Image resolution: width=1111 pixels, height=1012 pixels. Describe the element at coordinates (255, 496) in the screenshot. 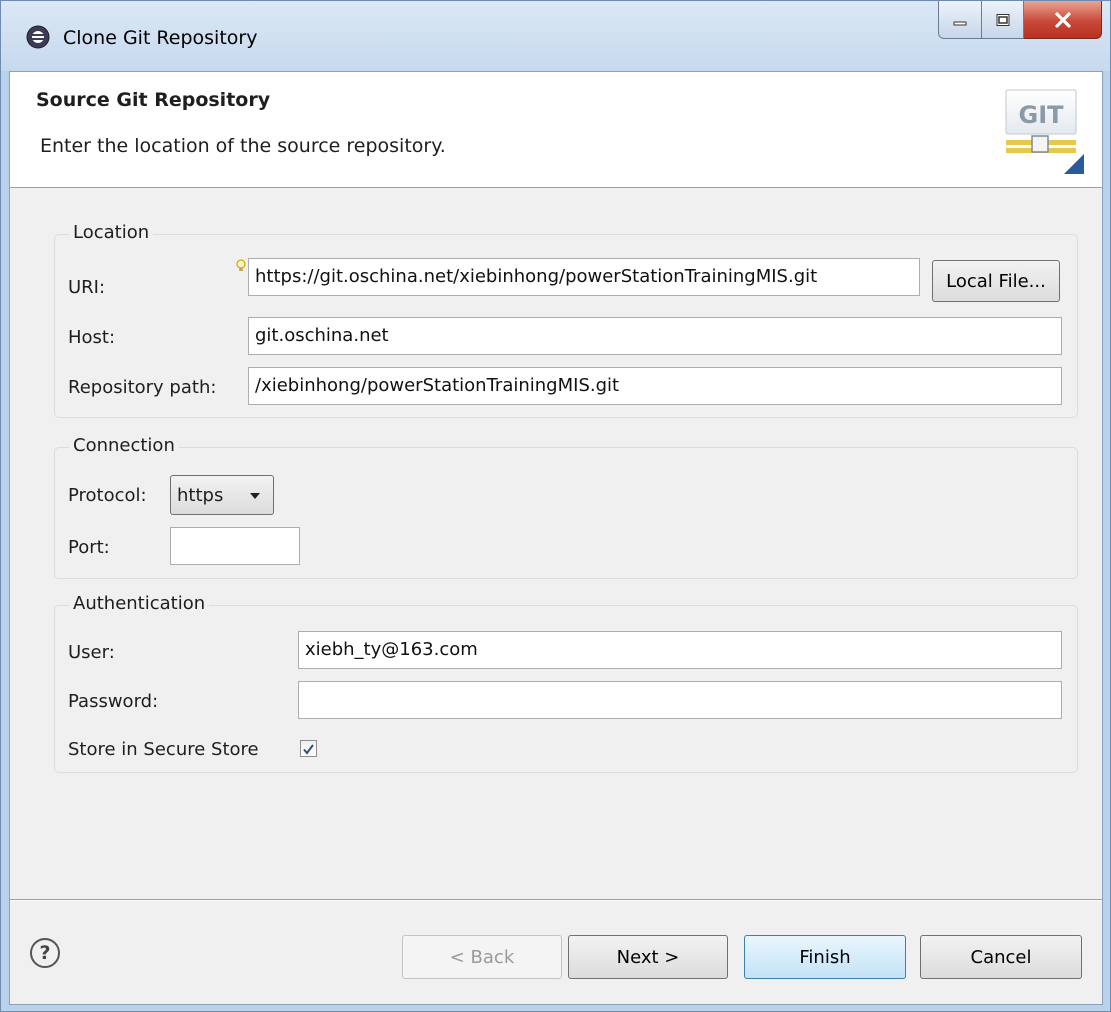

I see `chevron-down-icon` at that location.